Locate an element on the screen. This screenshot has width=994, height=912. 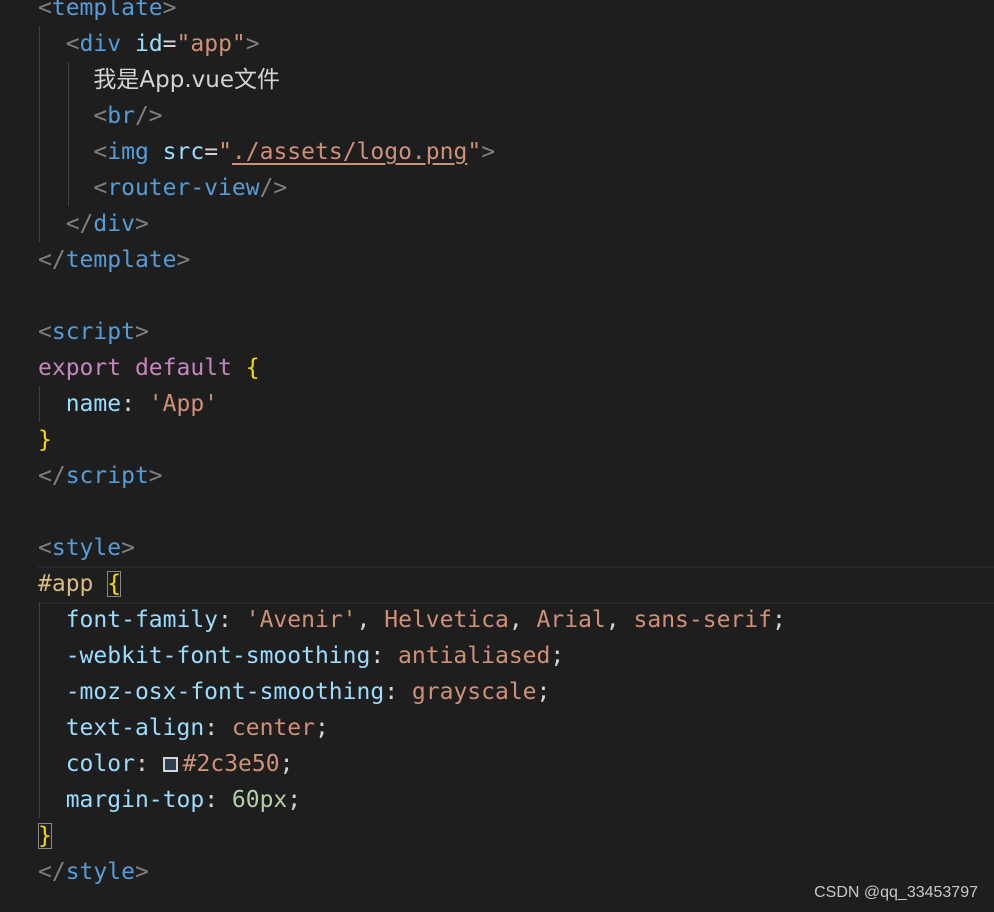
property-name: name is located at coordinates (93, 404).